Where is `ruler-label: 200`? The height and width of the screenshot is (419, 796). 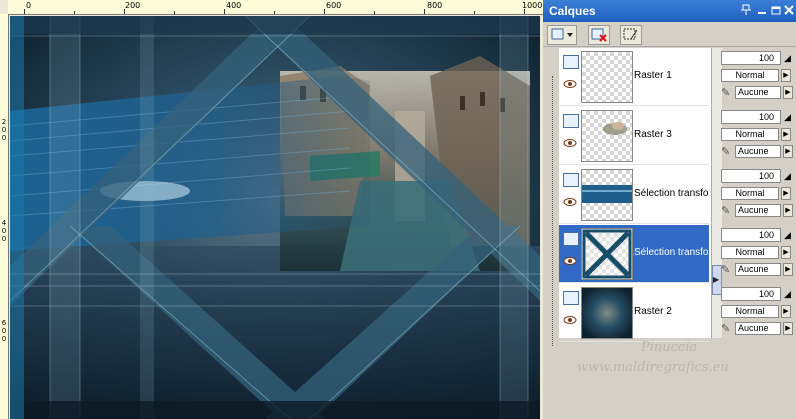
ruler-label: 200 is located at coordinates (133, 5).